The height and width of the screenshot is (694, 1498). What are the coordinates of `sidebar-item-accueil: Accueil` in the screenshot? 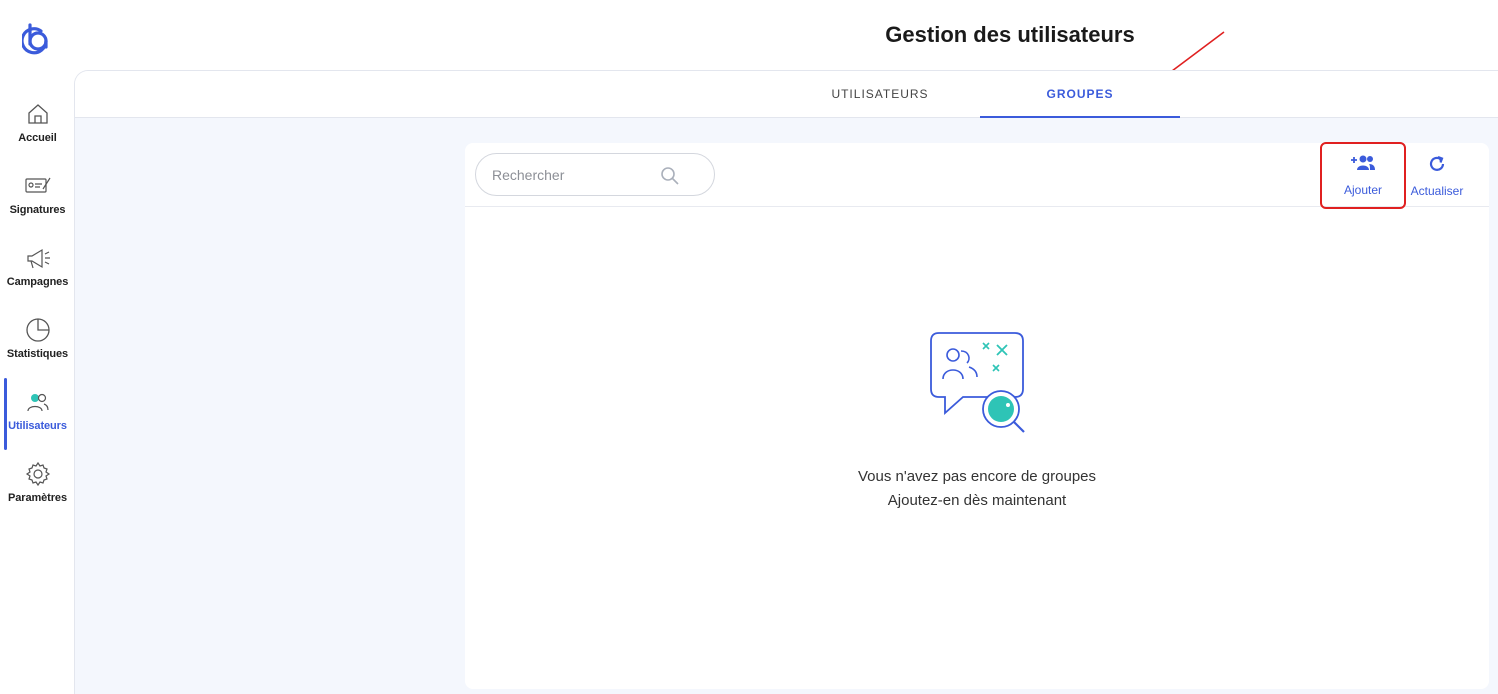 It's located at (37, 132).